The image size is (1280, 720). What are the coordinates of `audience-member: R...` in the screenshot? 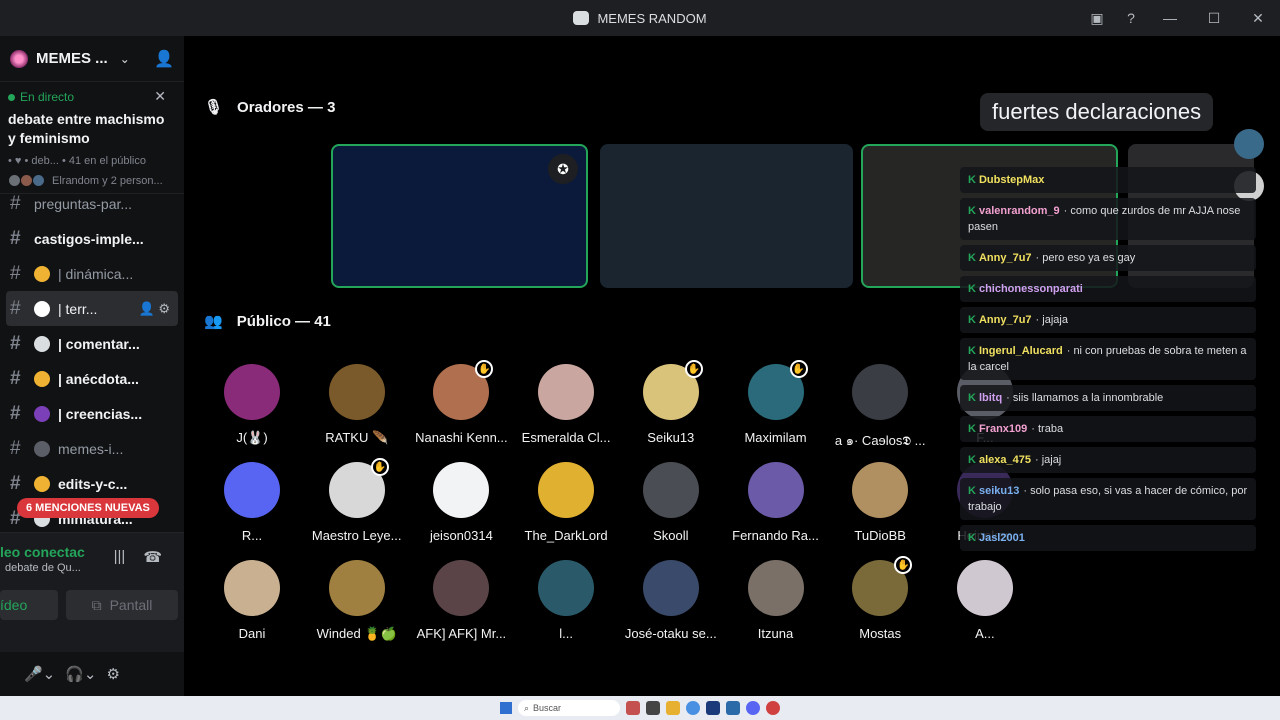 It's located at (252, 502).